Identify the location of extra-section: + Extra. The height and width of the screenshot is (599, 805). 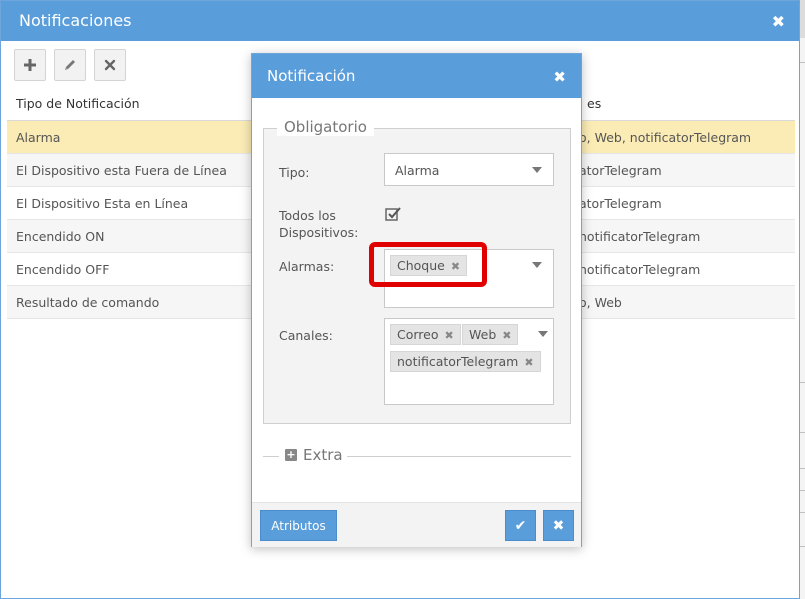
(417, 456).